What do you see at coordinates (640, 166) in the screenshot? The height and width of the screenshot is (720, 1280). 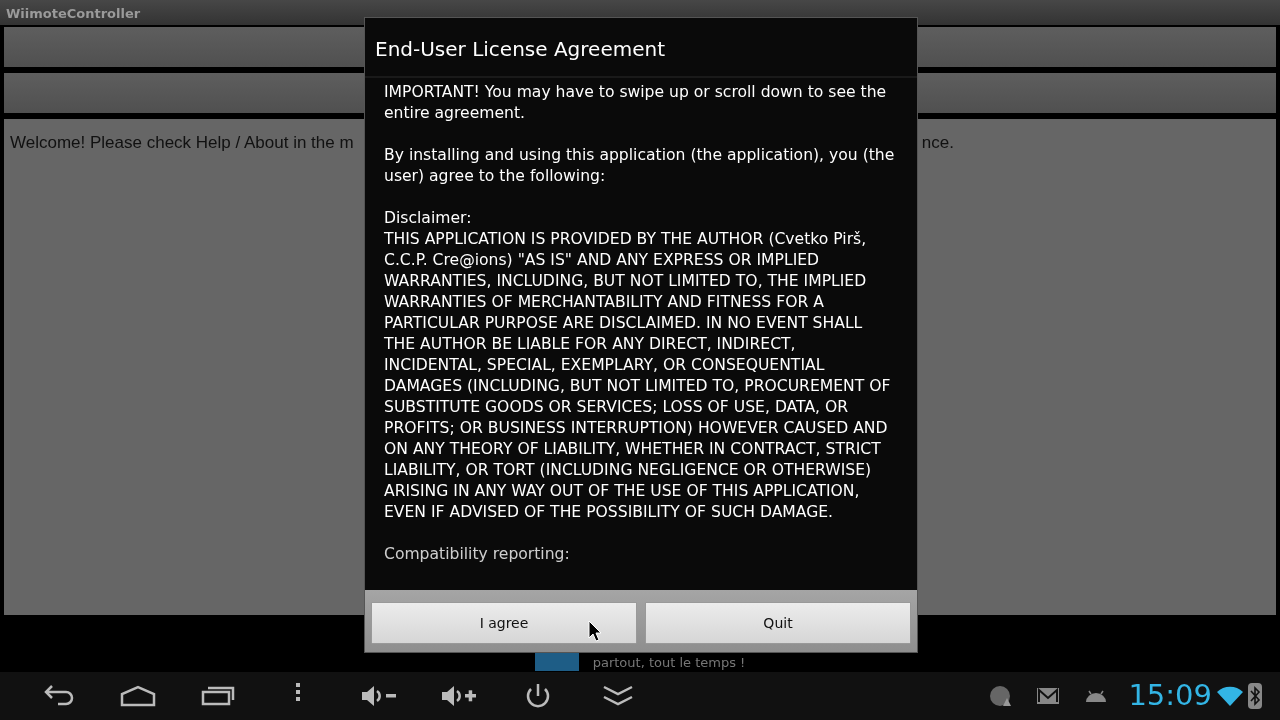 I see `agreement-paragraph: By installing and using this application (the application), you (the user) agree to the following:` at bounding box center [640, 166].